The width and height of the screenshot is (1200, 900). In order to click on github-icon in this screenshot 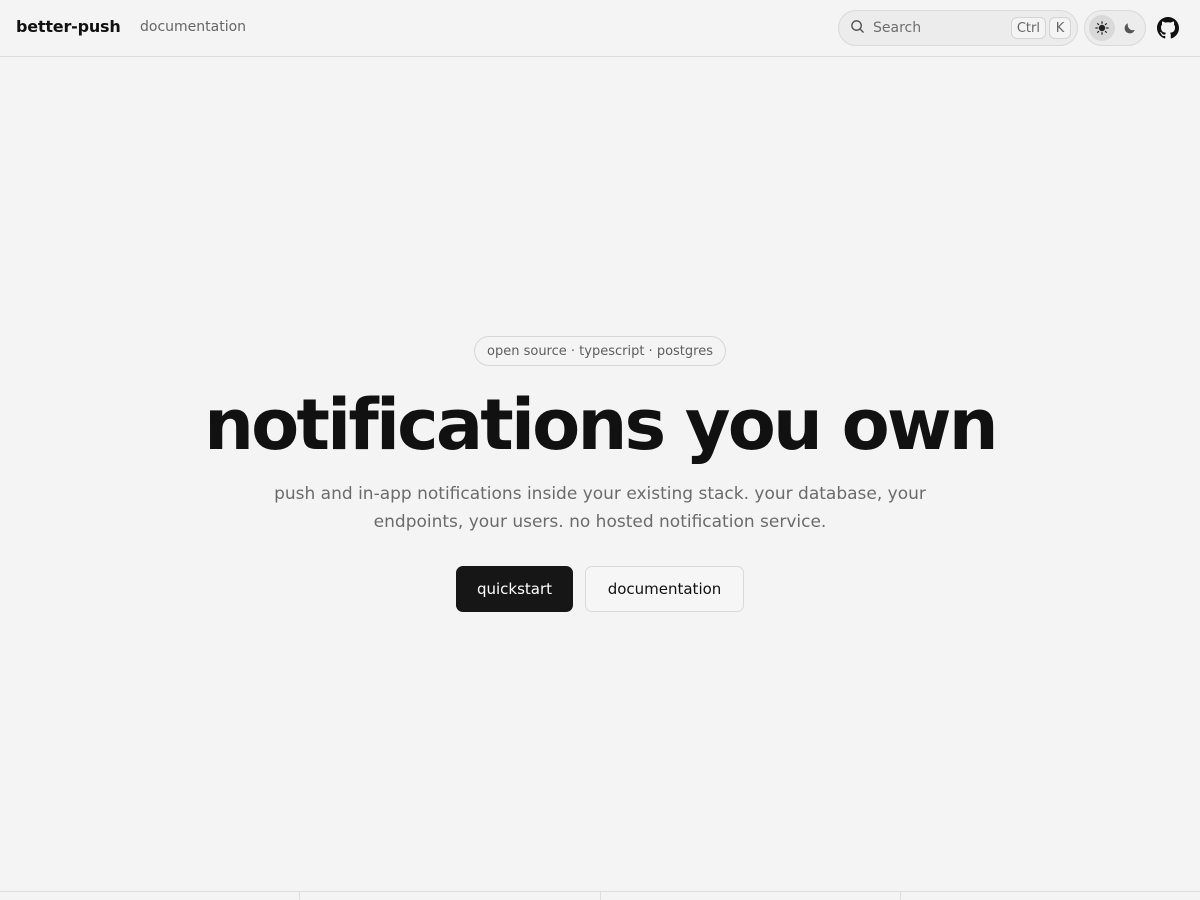, I will do `click(1168, 28)`.